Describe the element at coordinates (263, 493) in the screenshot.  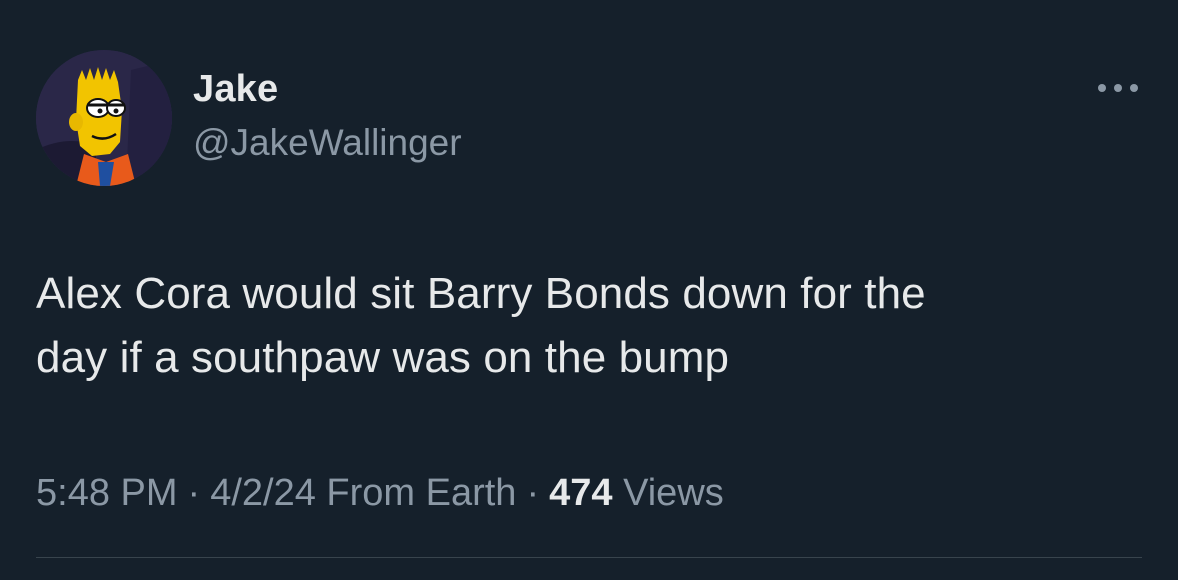
I see `tweet-date: 4/2/24` at that location.